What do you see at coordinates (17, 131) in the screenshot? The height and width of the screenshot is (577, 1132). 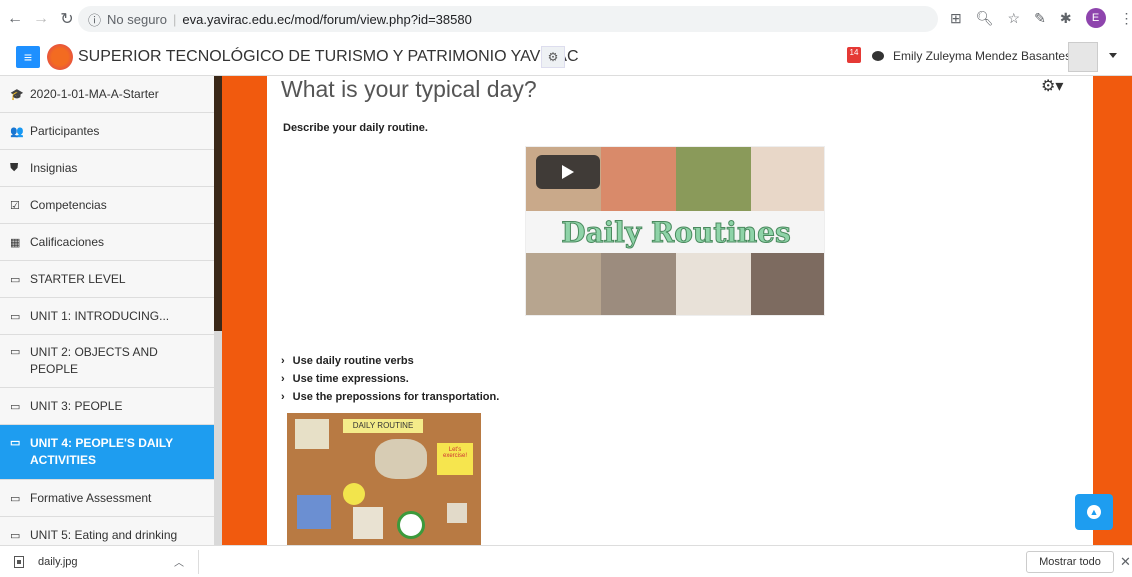 I see `users-icon: 👥` at bounding box center [17, 131].